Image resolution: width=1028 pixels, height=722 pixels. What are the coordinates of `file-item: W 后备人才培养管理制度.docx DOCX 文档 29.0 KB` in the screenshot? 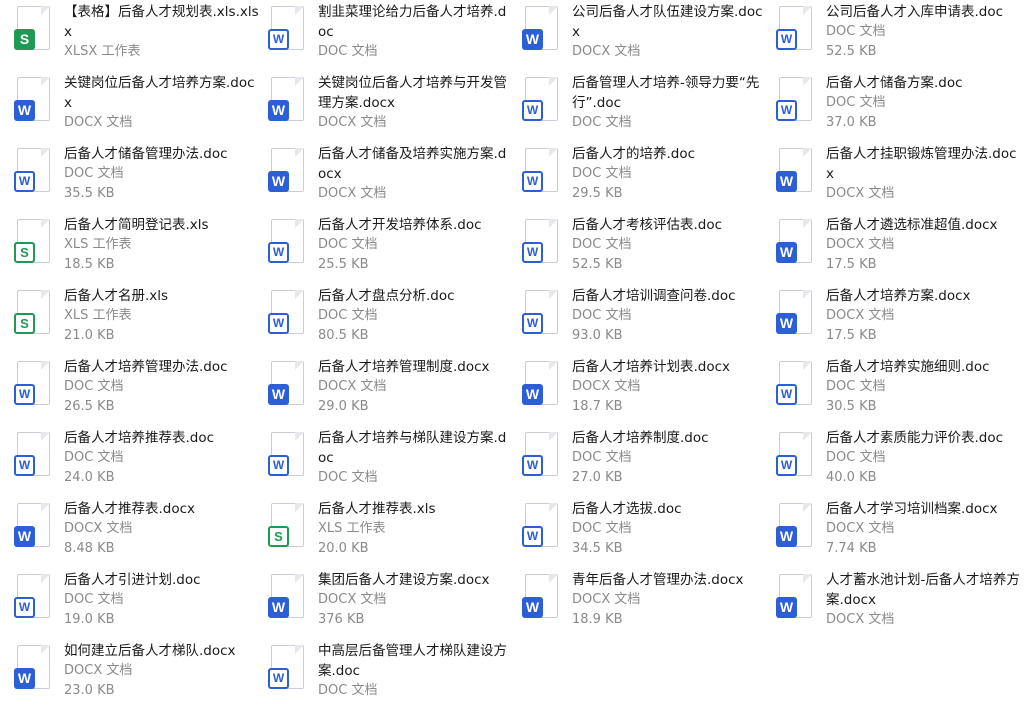 It's located at (393, 392).